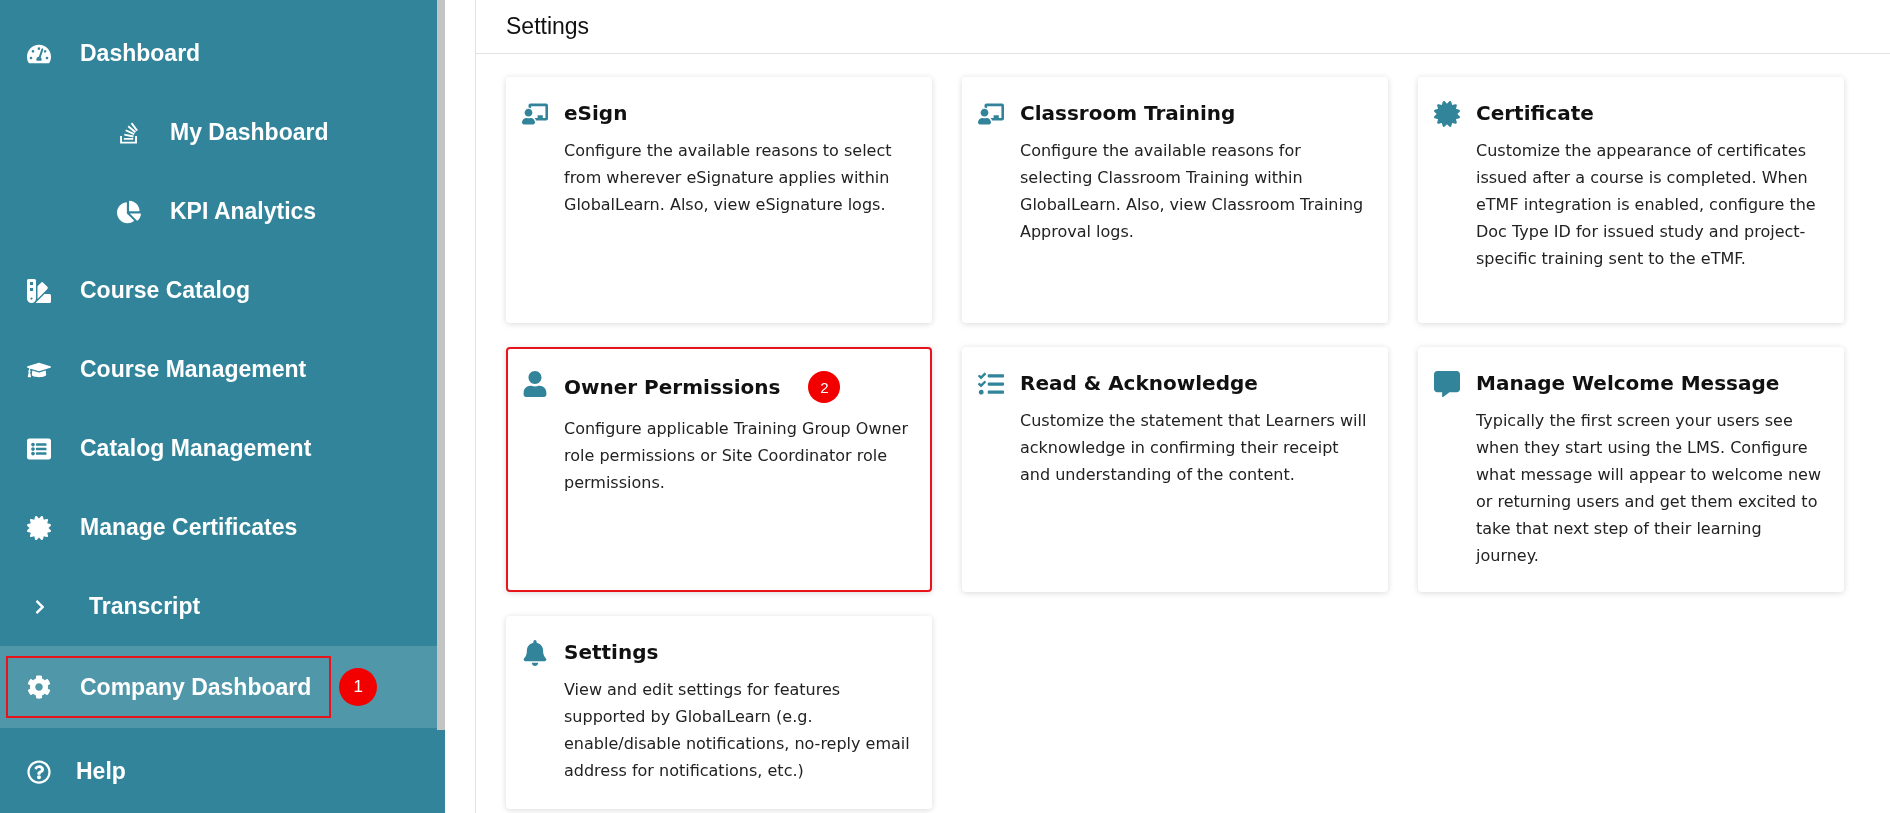 The width and height of the screenshot is (1890, 813). Describe the element at coordinates (39, 448) in the screenshot. I see `list-icon` at that location.